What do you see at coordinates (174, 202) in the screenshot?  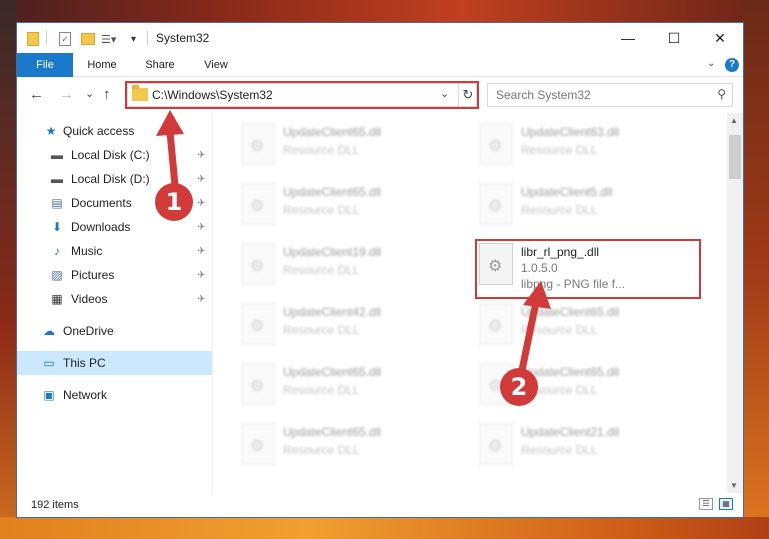 I see `callout-badge-1: 1` at bounding box center [174, 202].